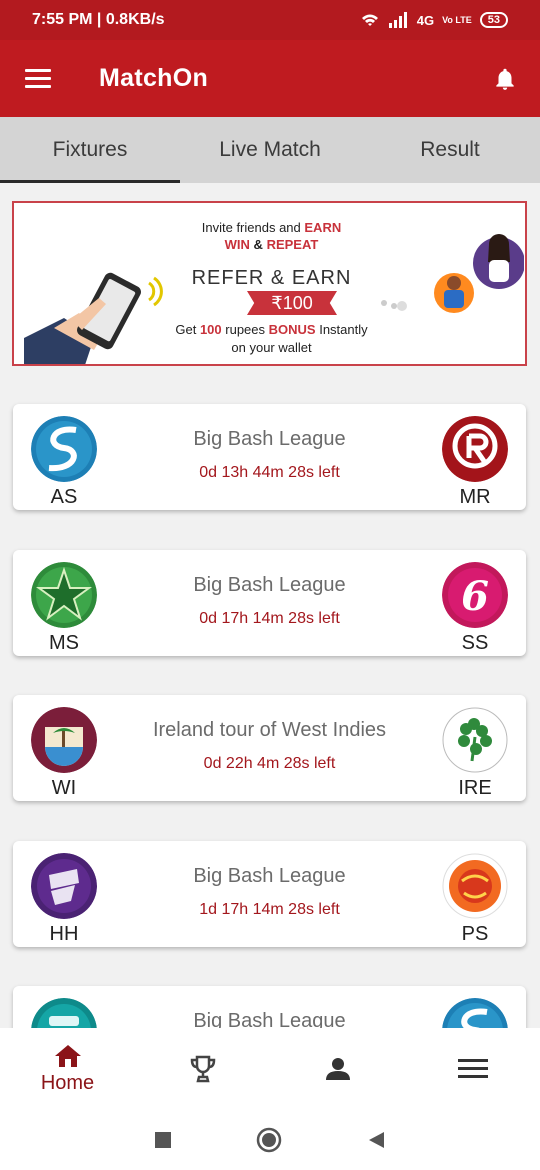 The width and height of the screenshot is (540, 1170). I want to click on team-logo-sydney-sixers: 6, so click(475, 595).